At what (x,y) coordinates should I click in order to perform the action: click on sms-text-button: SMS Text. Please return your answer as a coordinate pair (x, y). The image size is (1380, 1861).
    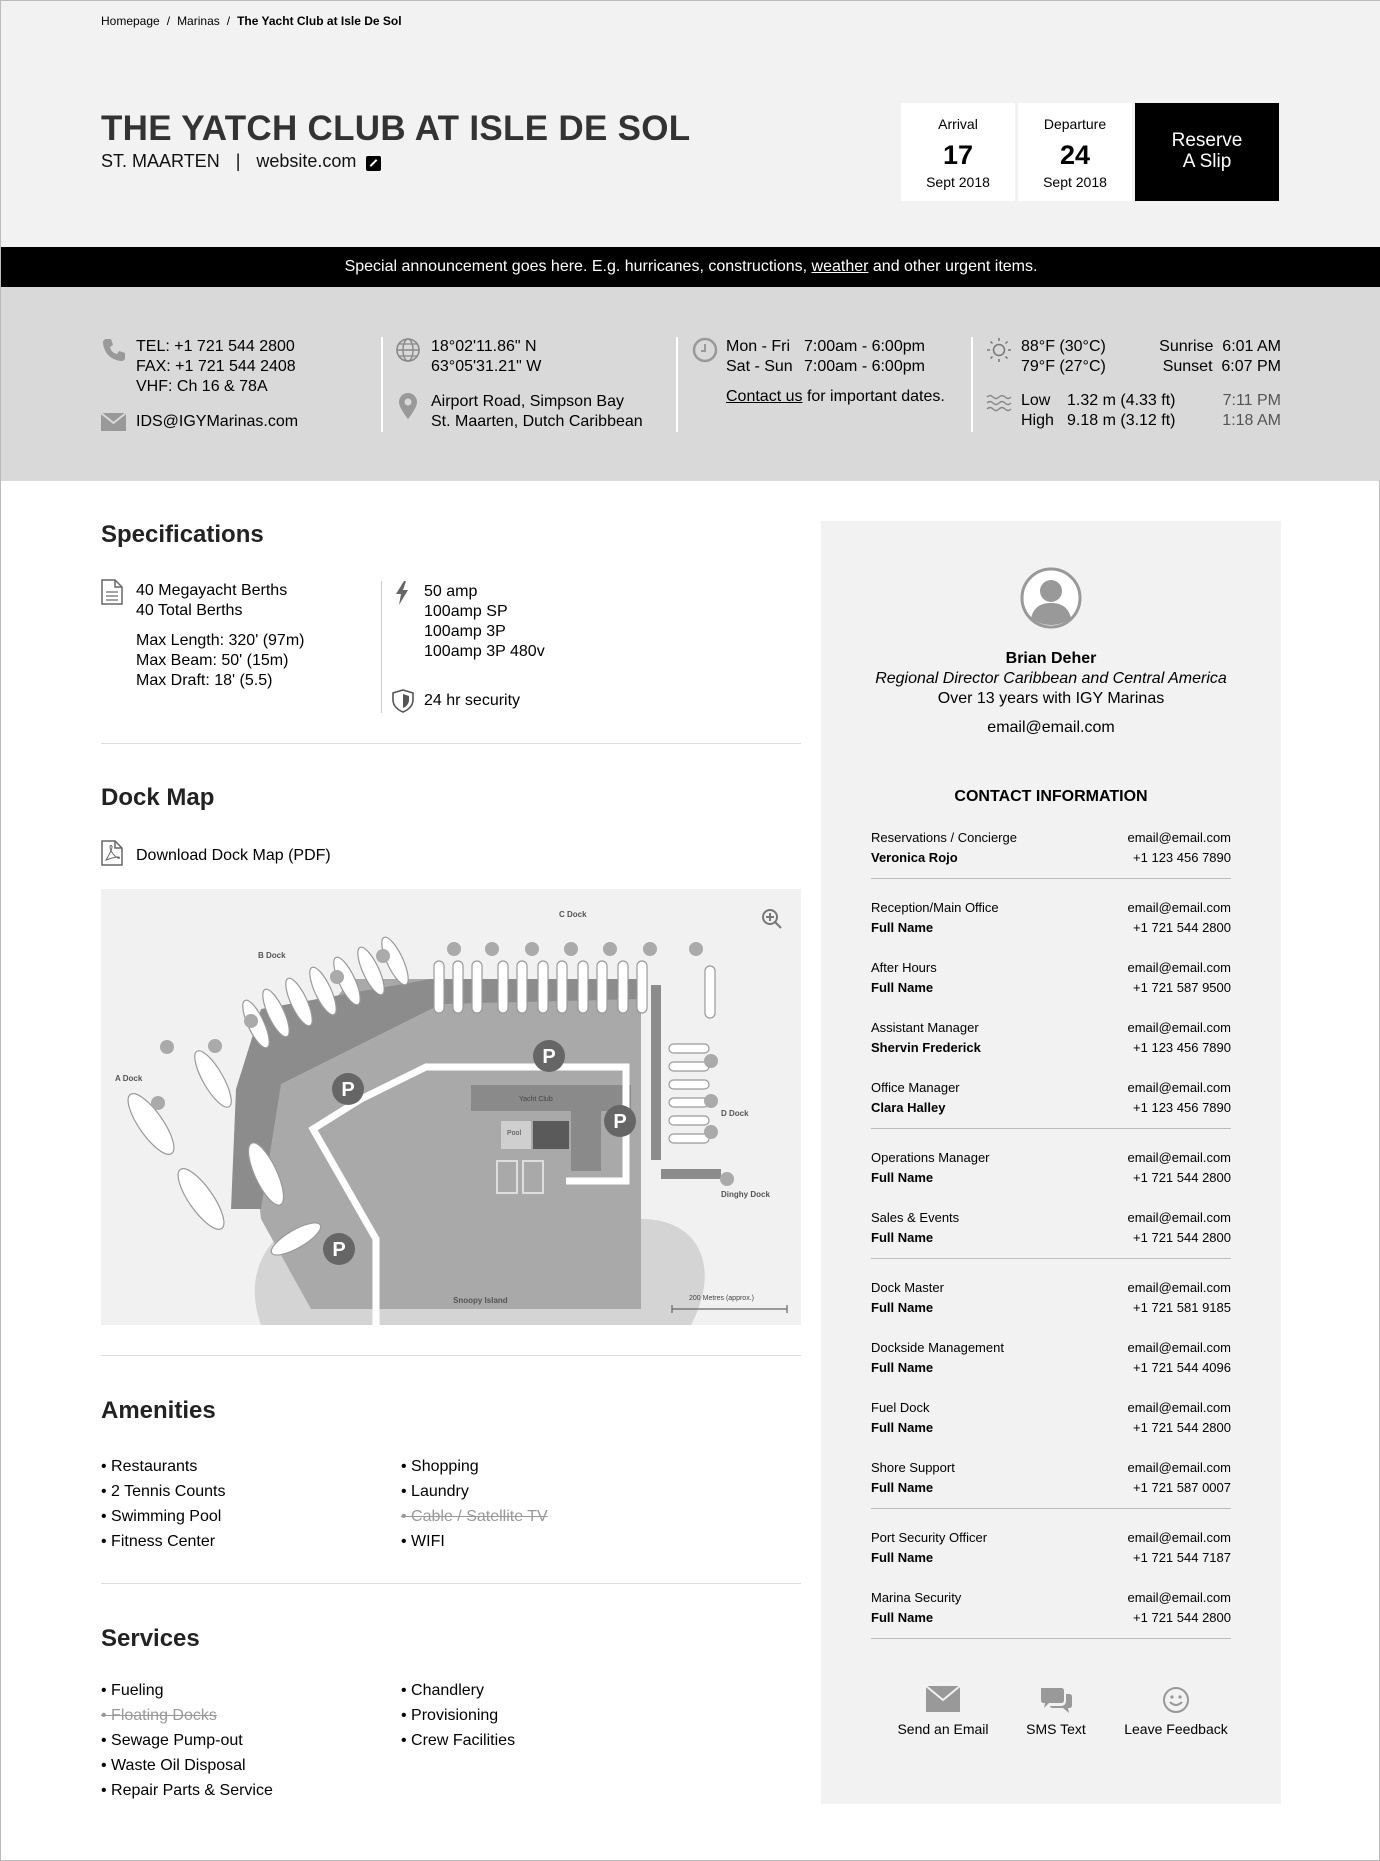
    Looking at the image, I should click on (1056, 1711).